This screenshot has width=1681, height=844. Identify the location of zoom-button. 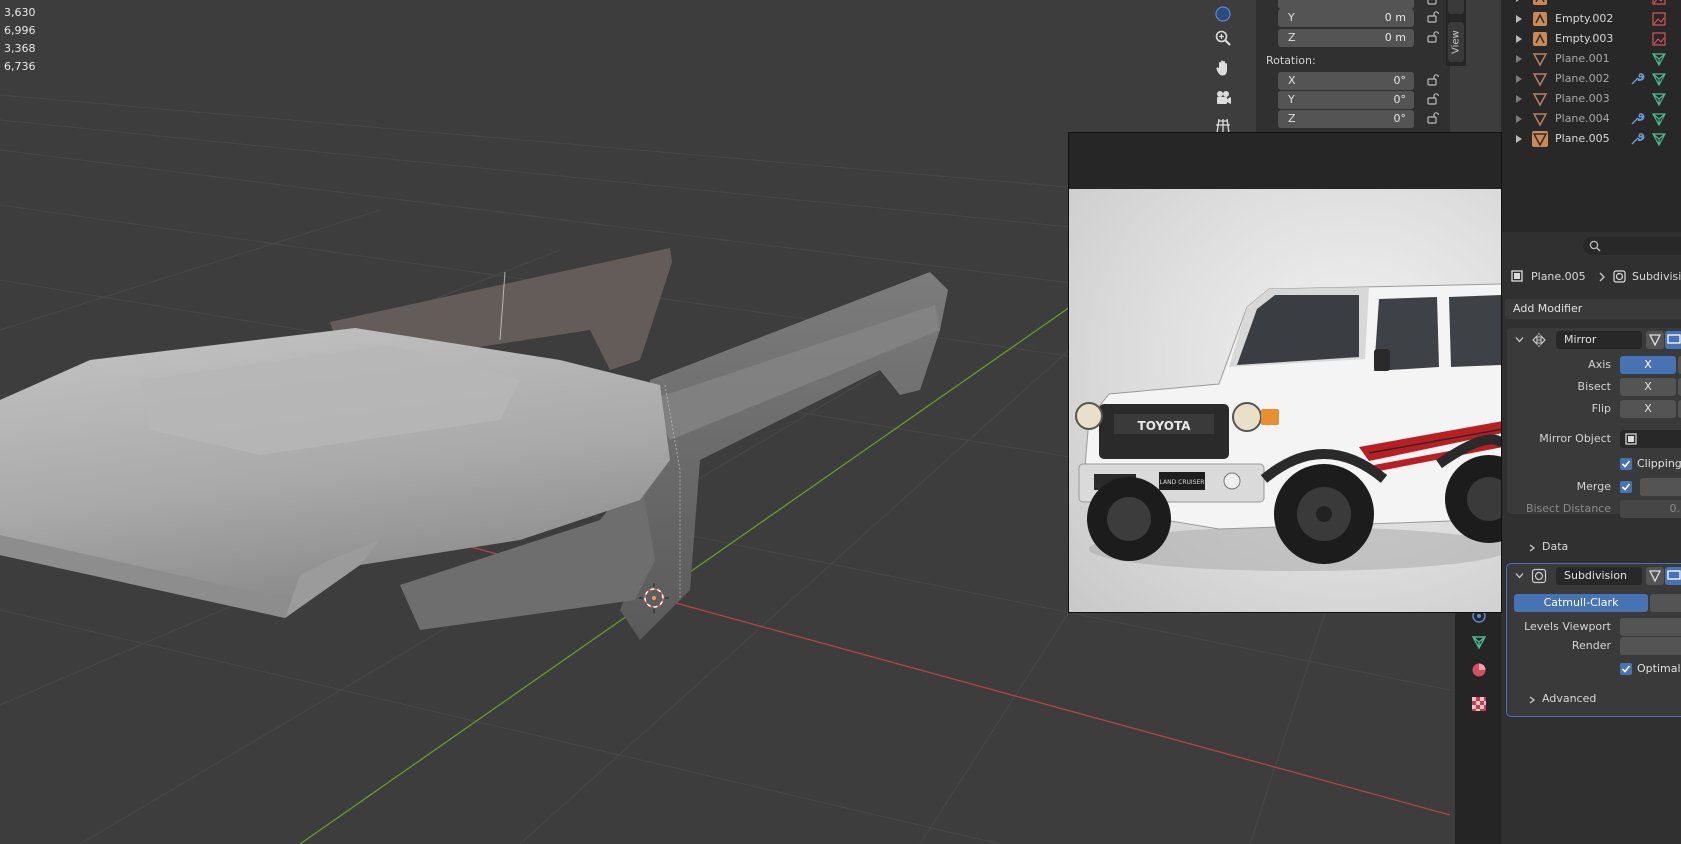
(1223, 38).